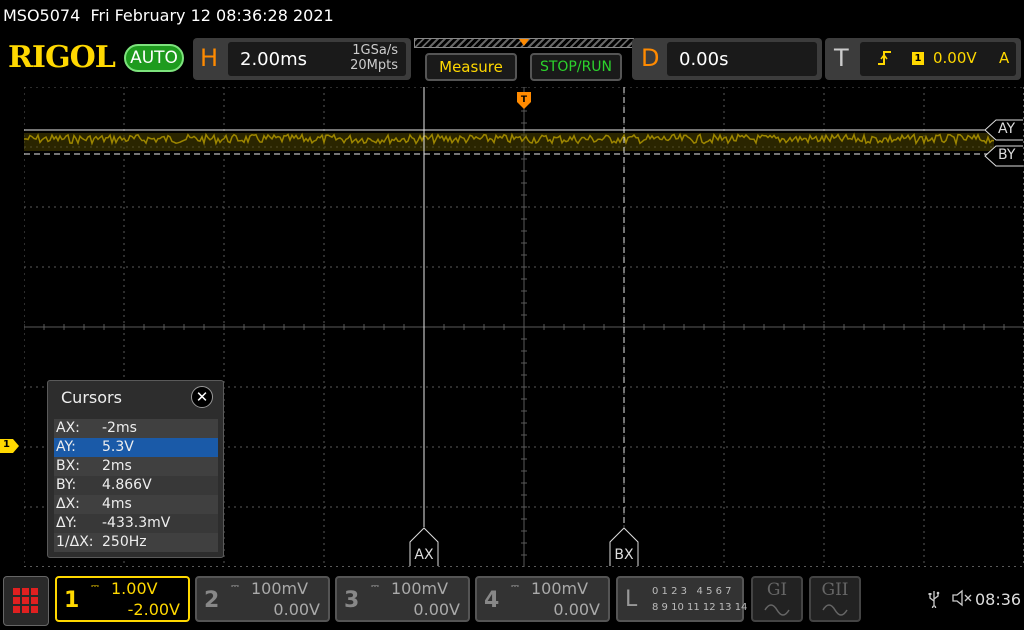 The image size is (1024, 630). What do you see at coordinates (273, 59) in the screenshot?
I see `timebase-value: 2.00ms` at bounding box center [273, 59].